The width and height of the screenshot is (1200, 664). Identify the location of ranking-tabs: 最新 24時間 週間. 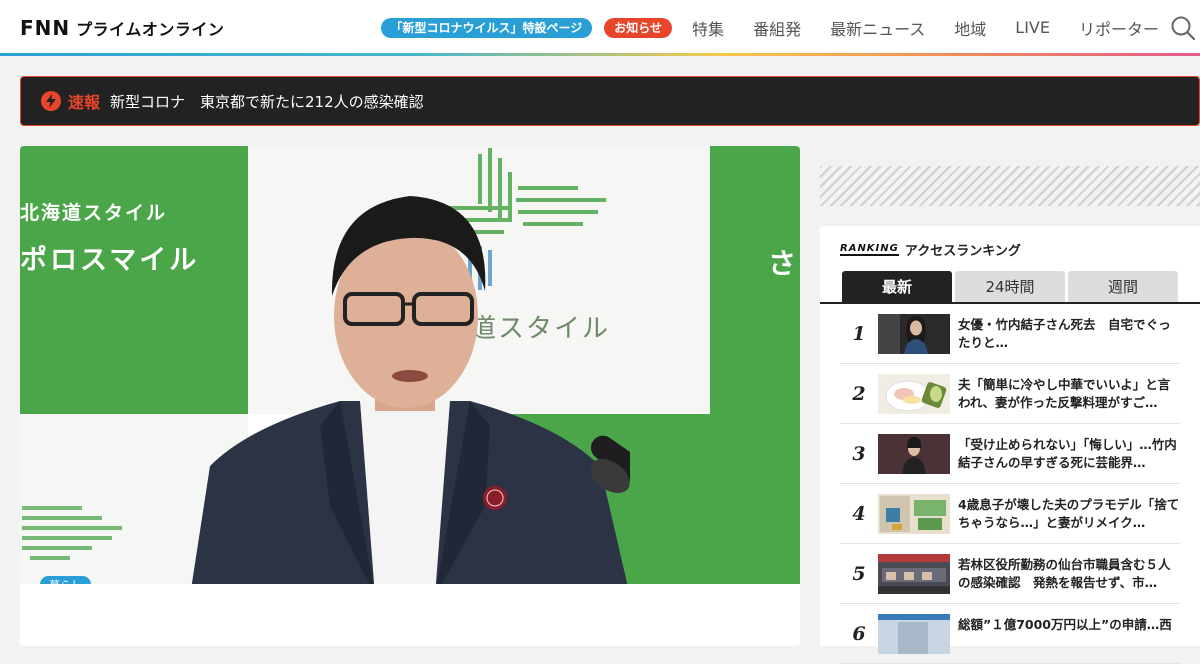
(1011, 286).